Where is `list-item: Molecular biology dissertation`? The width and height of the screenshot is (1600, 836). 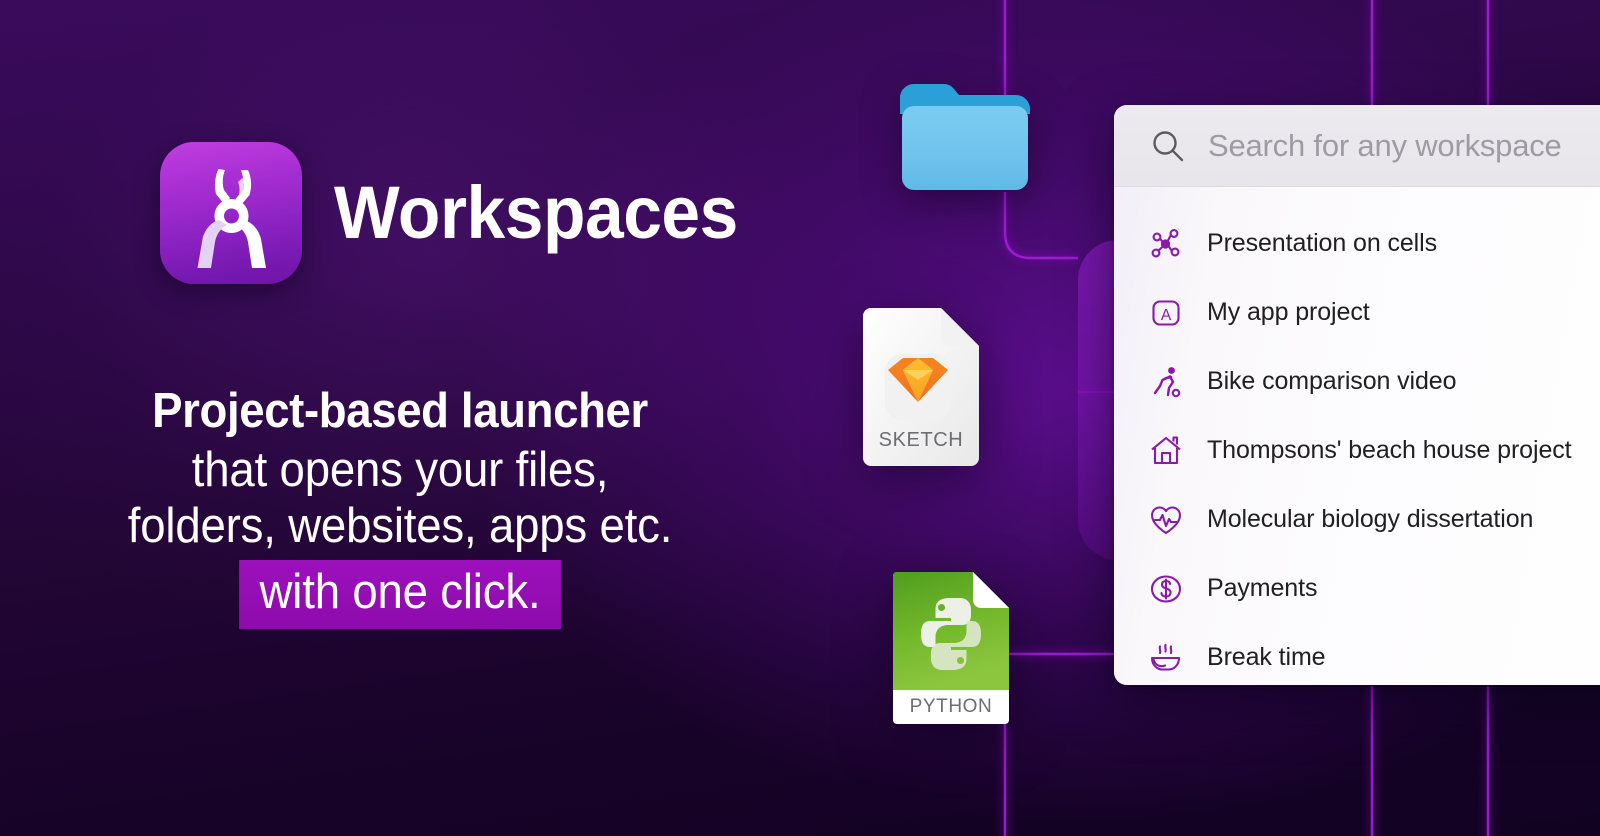 list-item: Molecular biology dissertation is located at coordinates (1357, 519).